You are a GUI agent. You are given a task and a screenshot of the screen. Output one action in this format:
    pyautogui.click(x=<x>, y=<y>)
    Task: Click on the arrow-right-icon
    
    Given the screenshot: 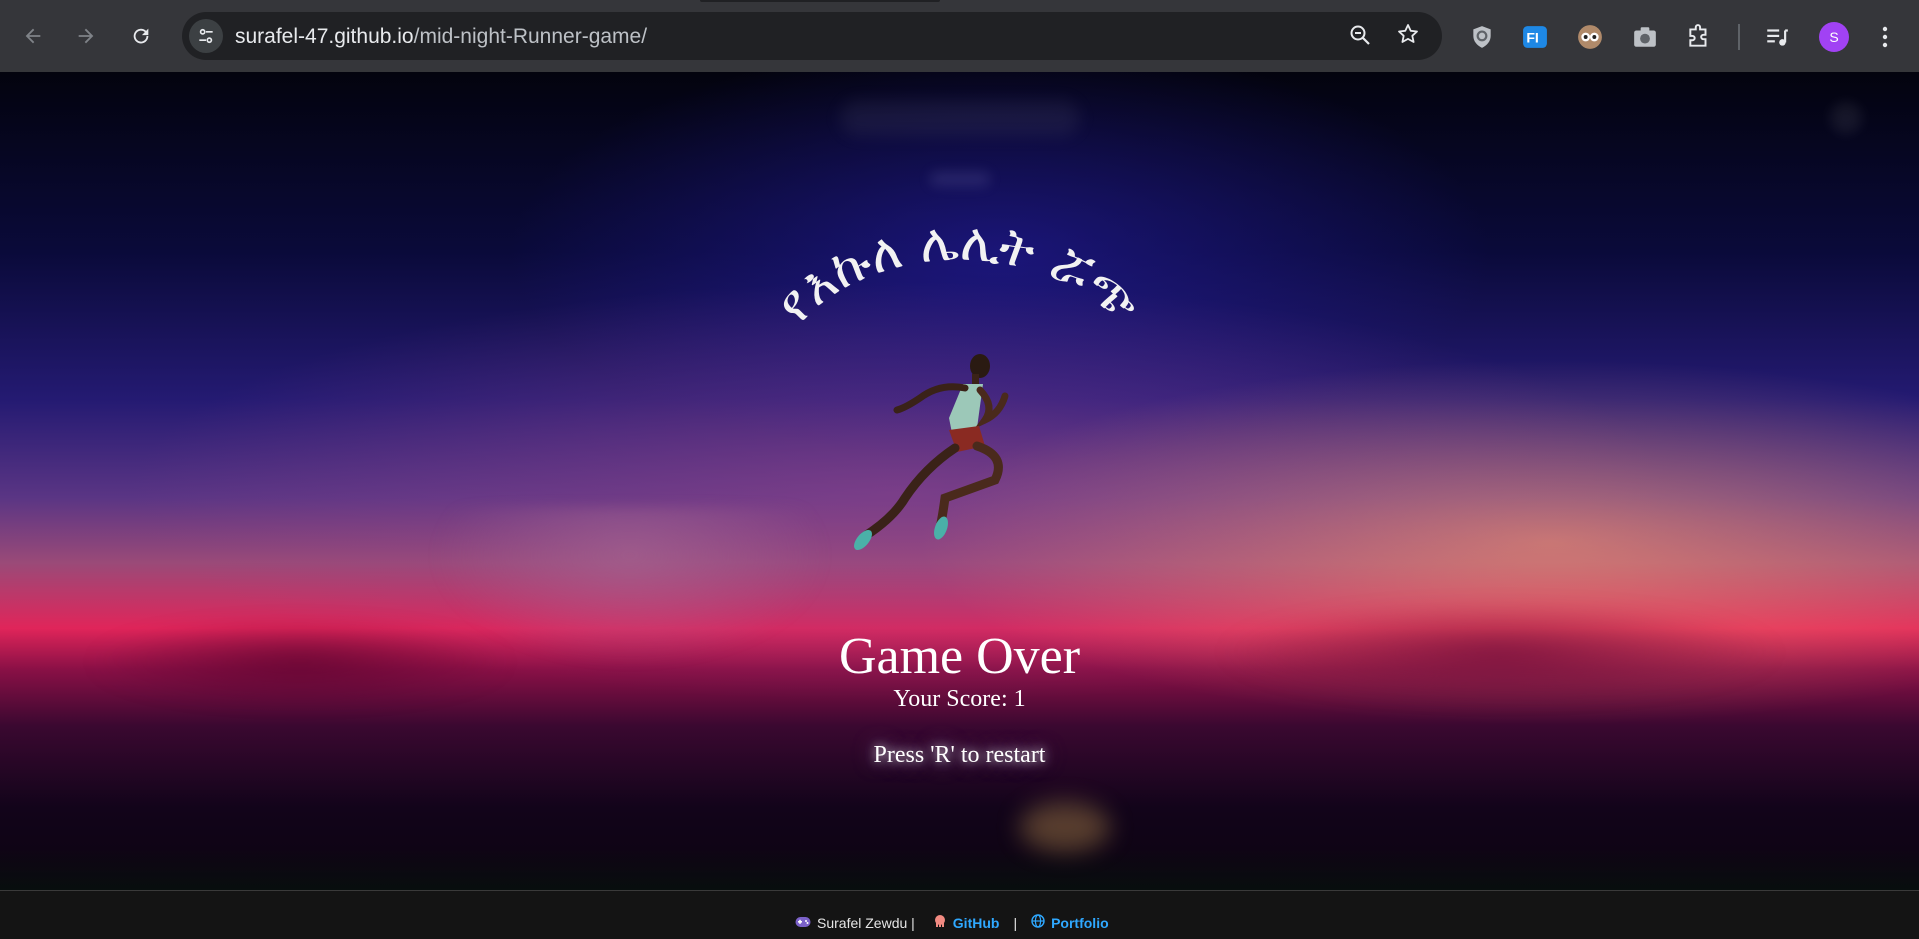 What is the action you would take?
    pyautogui.click(x=86, y=36)
    